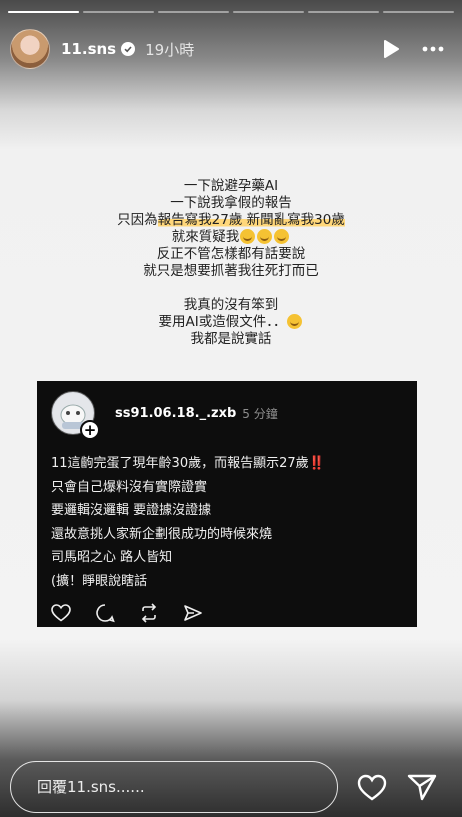  Describe the element at coordinates (316, 463) in the screenshot. I see `double-exclamation-icon: ‼️` at that location.